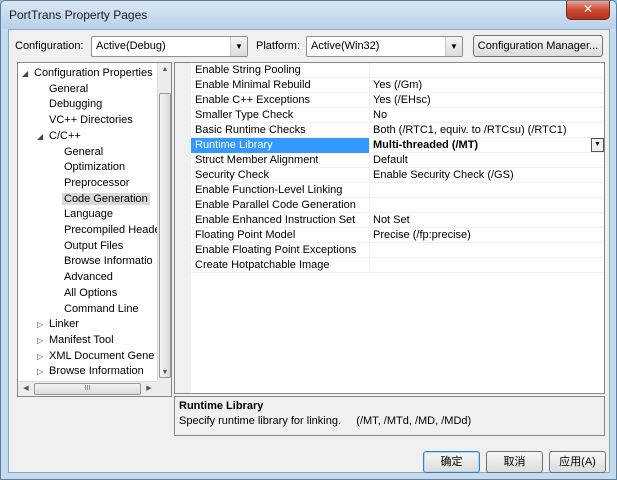 This screenshot has width=617, height=480. What do you see at coordinates (451, 462) in the screenshot?
I see `ok-button: 确定` at bounding box center [451, 462].